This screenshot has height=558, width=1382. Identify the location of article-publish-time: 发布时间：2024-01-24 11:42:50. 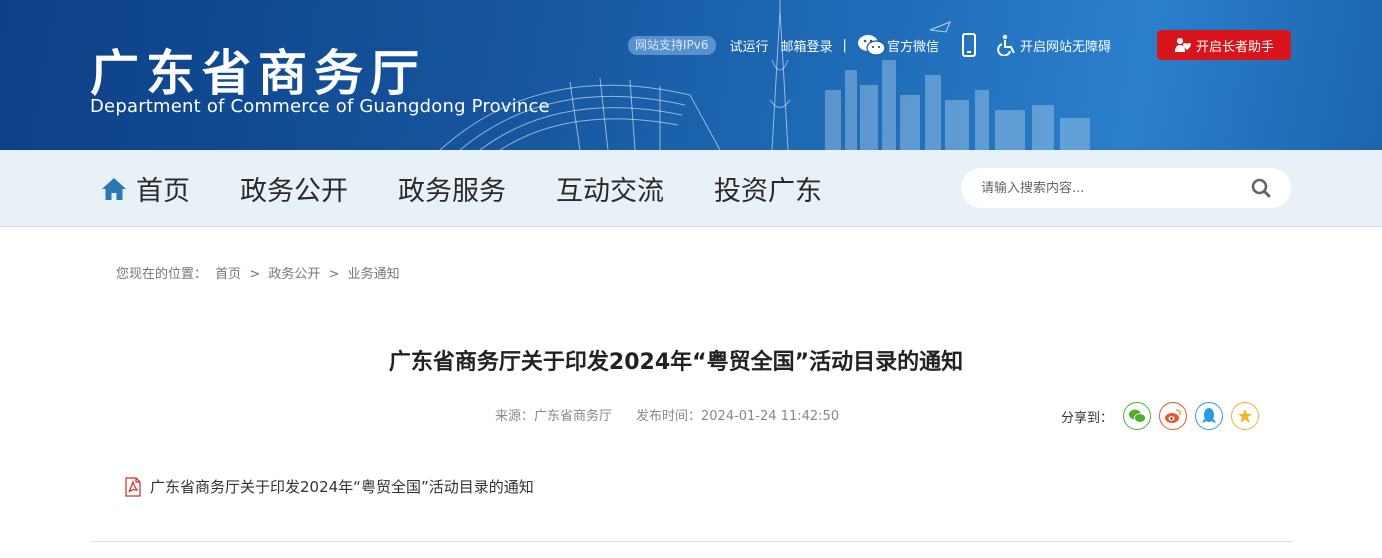
(738, 416).